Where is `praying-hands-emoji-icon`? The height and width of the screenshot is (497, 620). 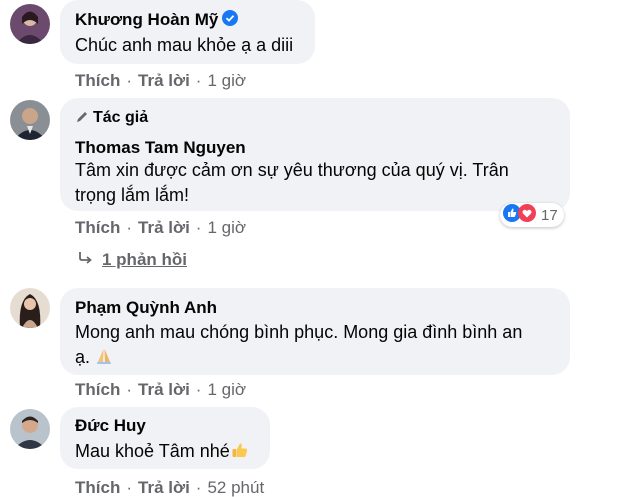 praying-hands-emoji-icon is located at coordinates (104, 359).